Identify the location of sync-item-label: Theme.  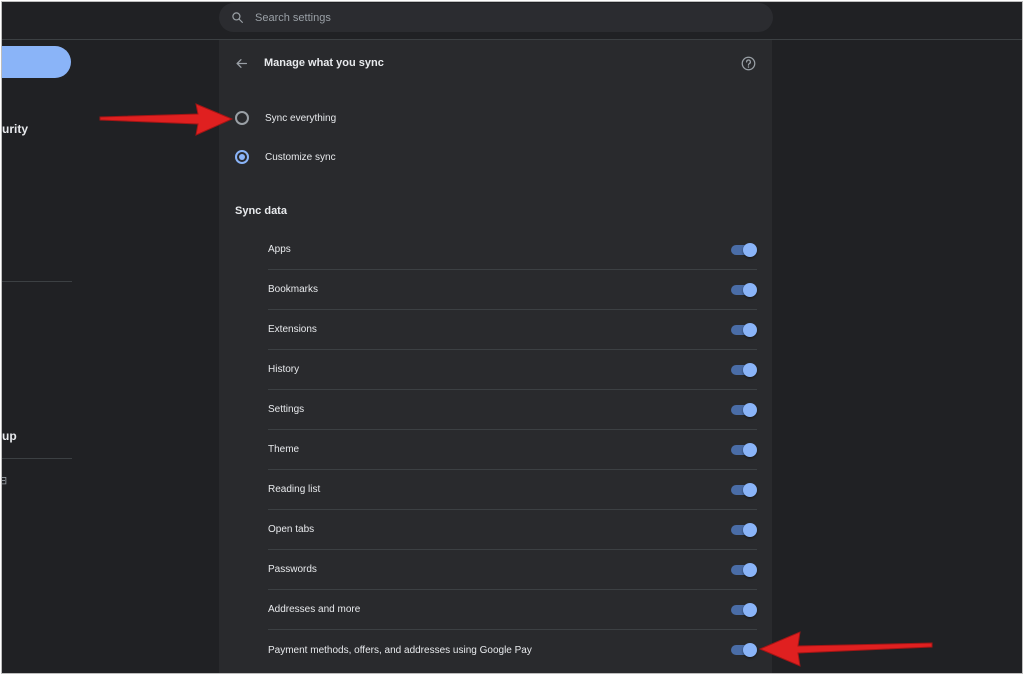
(284, 449).